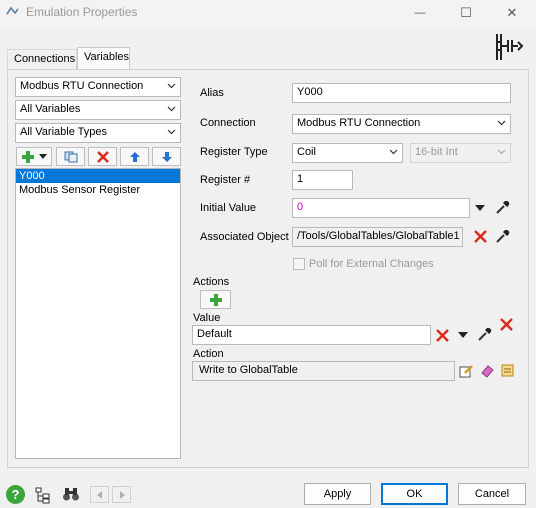  I want to click on value-label: Value, so click(207, 318).